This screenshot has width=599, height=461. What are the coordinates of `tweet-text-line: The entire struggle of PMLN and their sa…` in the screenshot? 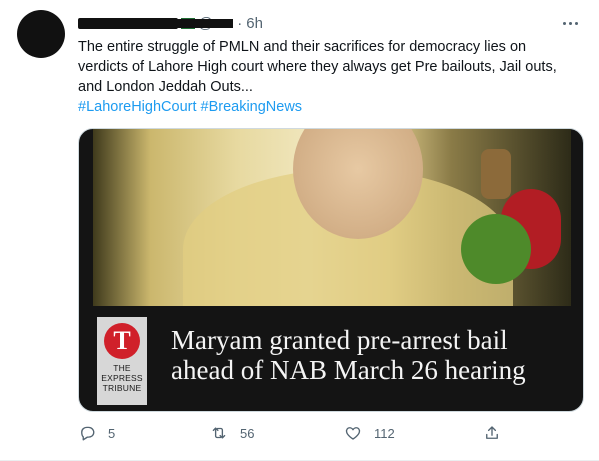 It's located at (302, 47).